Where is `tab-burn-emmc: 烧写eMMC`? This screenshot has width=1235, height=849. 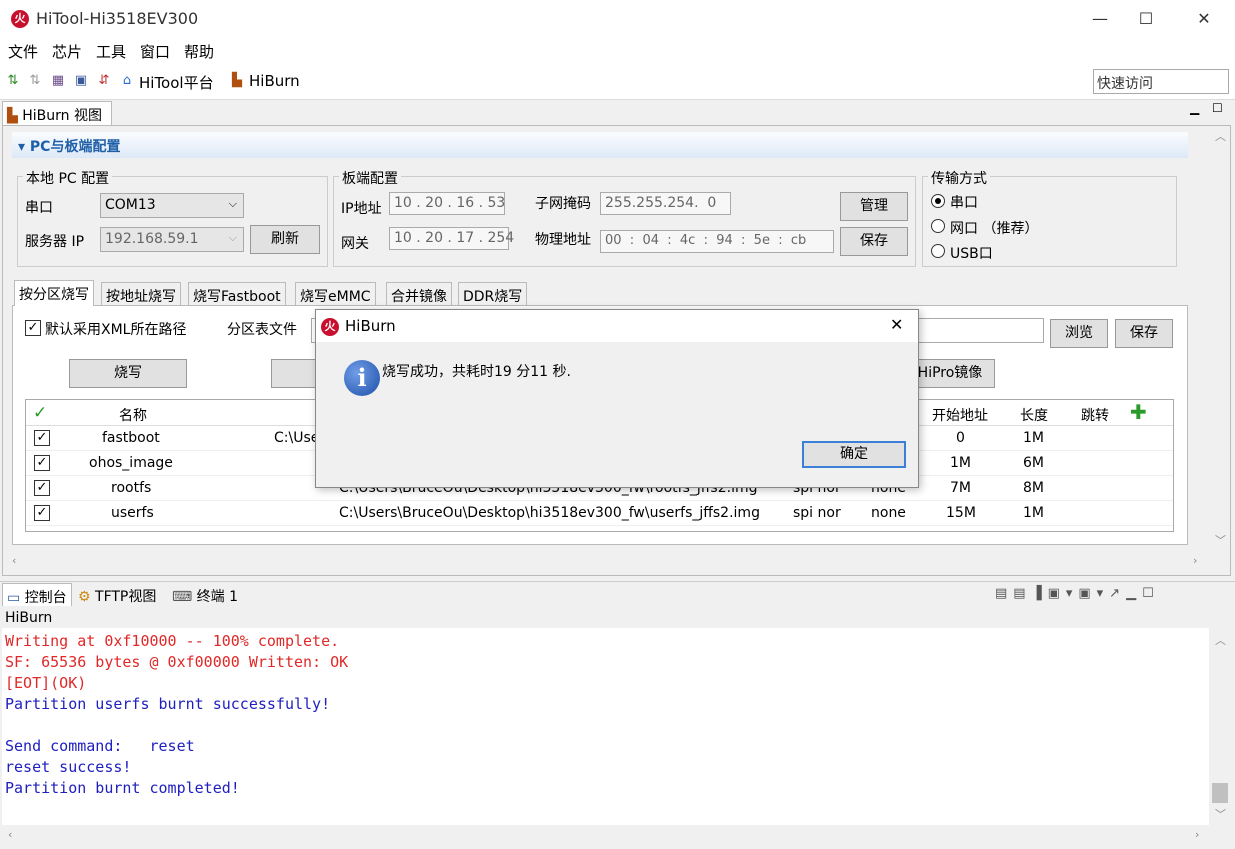
tab-burn-emmc: 烧写eMMC is located at coordinates (335, 294).